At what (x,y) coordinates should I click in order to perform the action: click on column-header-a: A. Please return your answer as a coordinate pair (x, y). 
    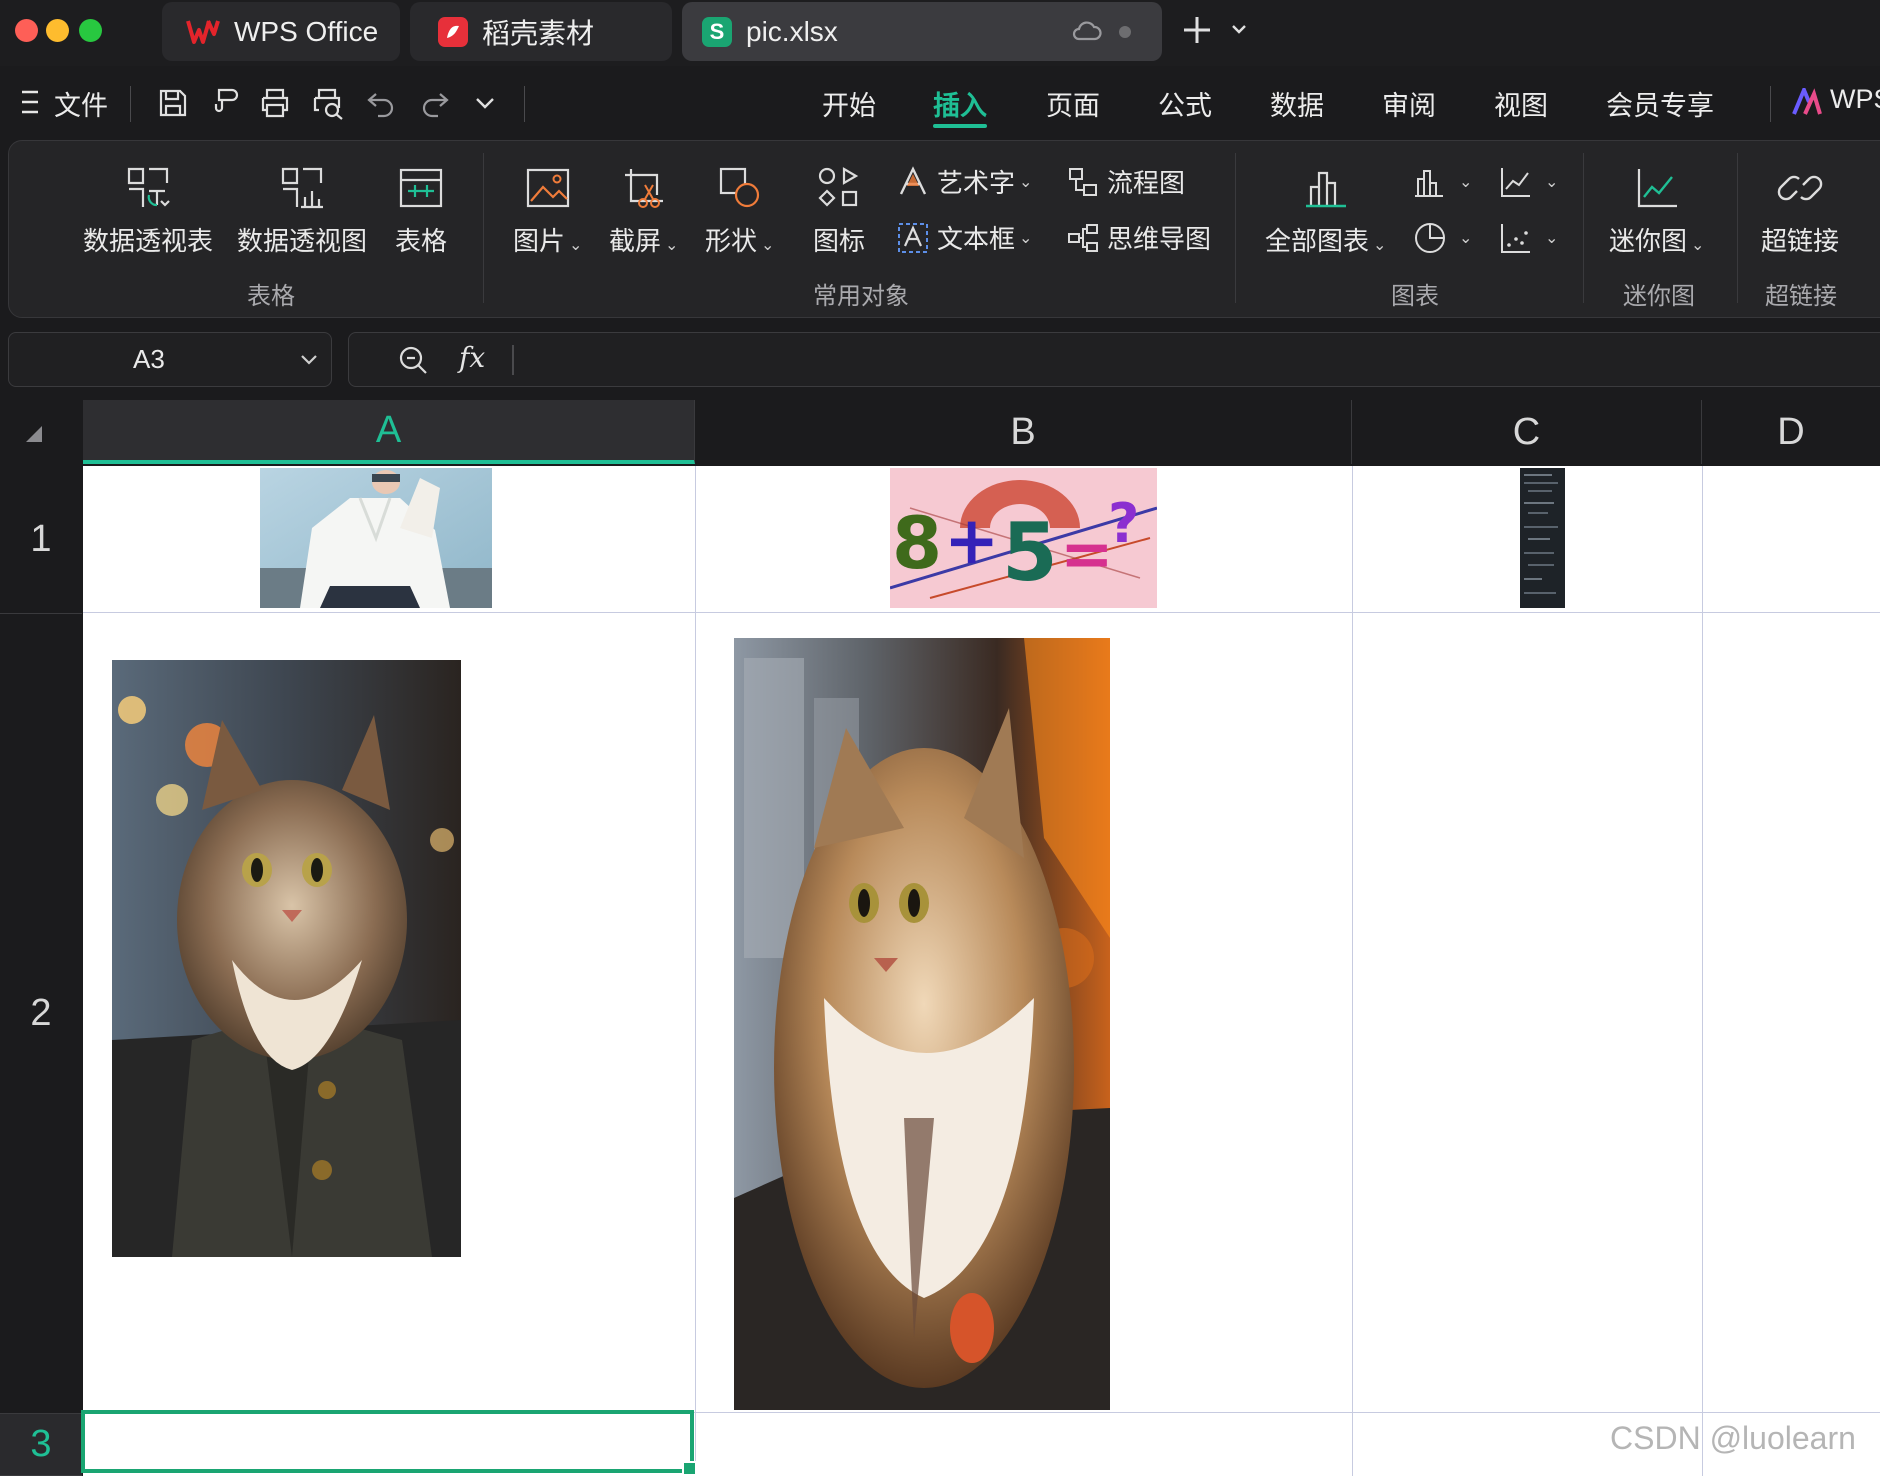
    Looking at the image, I should click on (389, 432).